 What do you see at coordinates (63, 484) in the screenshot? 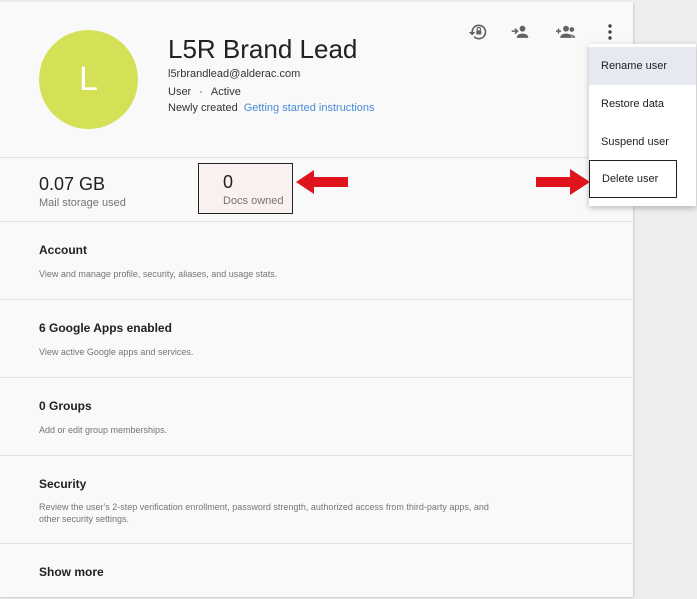
I see `section-title: Security` at bounding box center [63, 484].